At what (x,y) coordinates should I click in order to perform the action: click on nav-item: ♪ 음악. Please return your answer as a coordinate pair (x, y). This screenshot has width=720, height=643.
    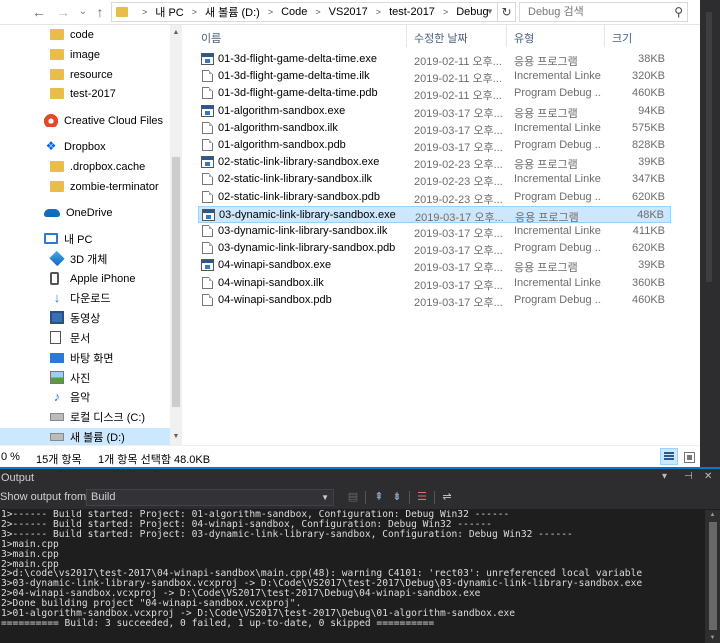
    Looking at the image, I should click on (70, 396).